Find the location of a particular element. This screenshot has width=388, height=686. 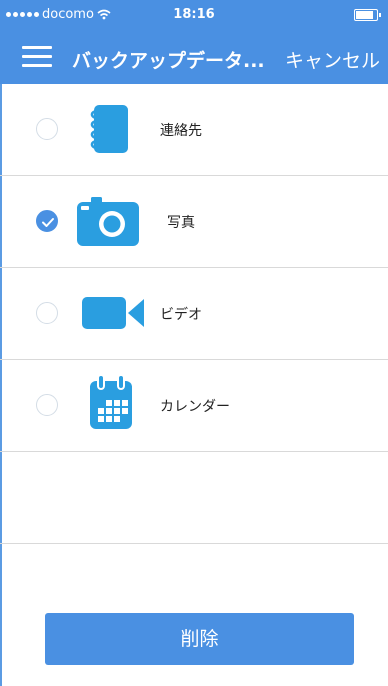

radio-button-contacts is located at coordinates (47, 129).